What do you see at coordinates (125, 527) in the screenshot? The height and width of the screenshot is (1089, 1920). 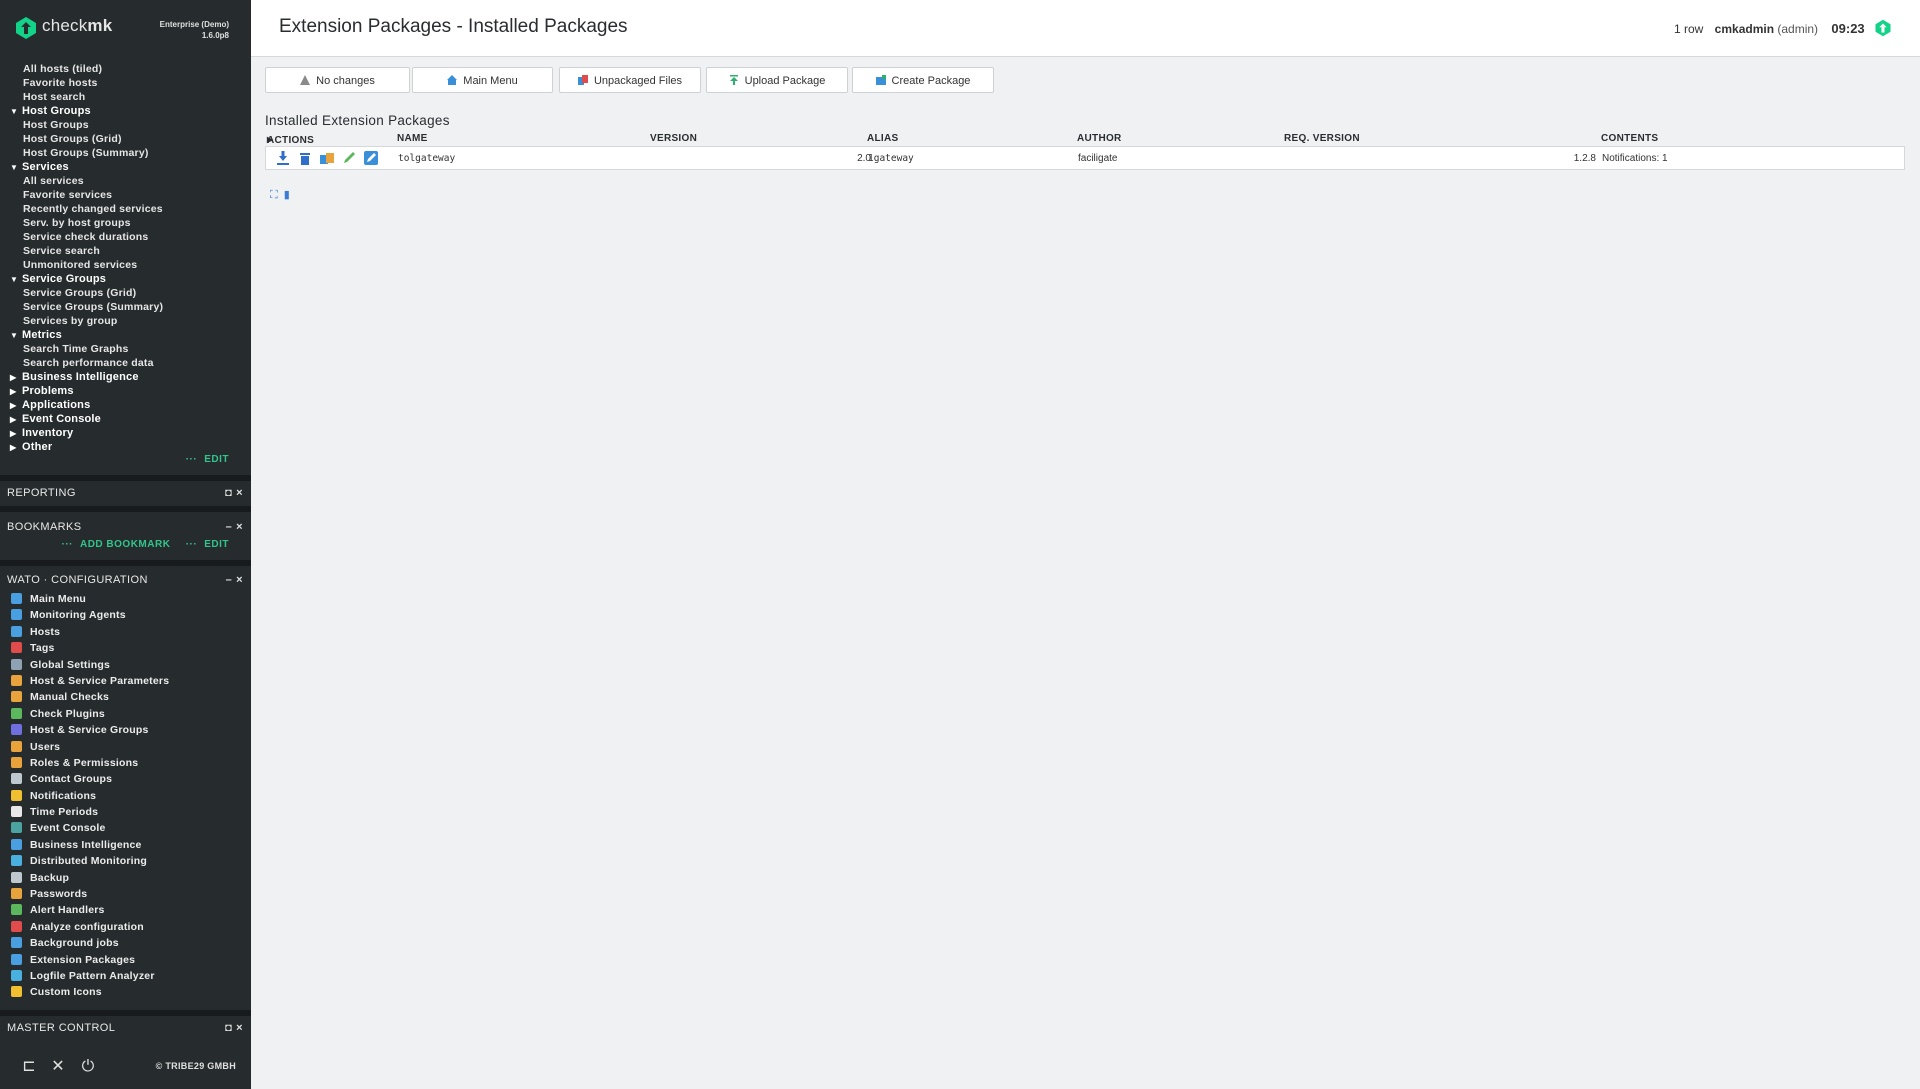 I see `bookmarks-snapin-title: BOOKMARKS – ×` at bounding box center [125, 527].